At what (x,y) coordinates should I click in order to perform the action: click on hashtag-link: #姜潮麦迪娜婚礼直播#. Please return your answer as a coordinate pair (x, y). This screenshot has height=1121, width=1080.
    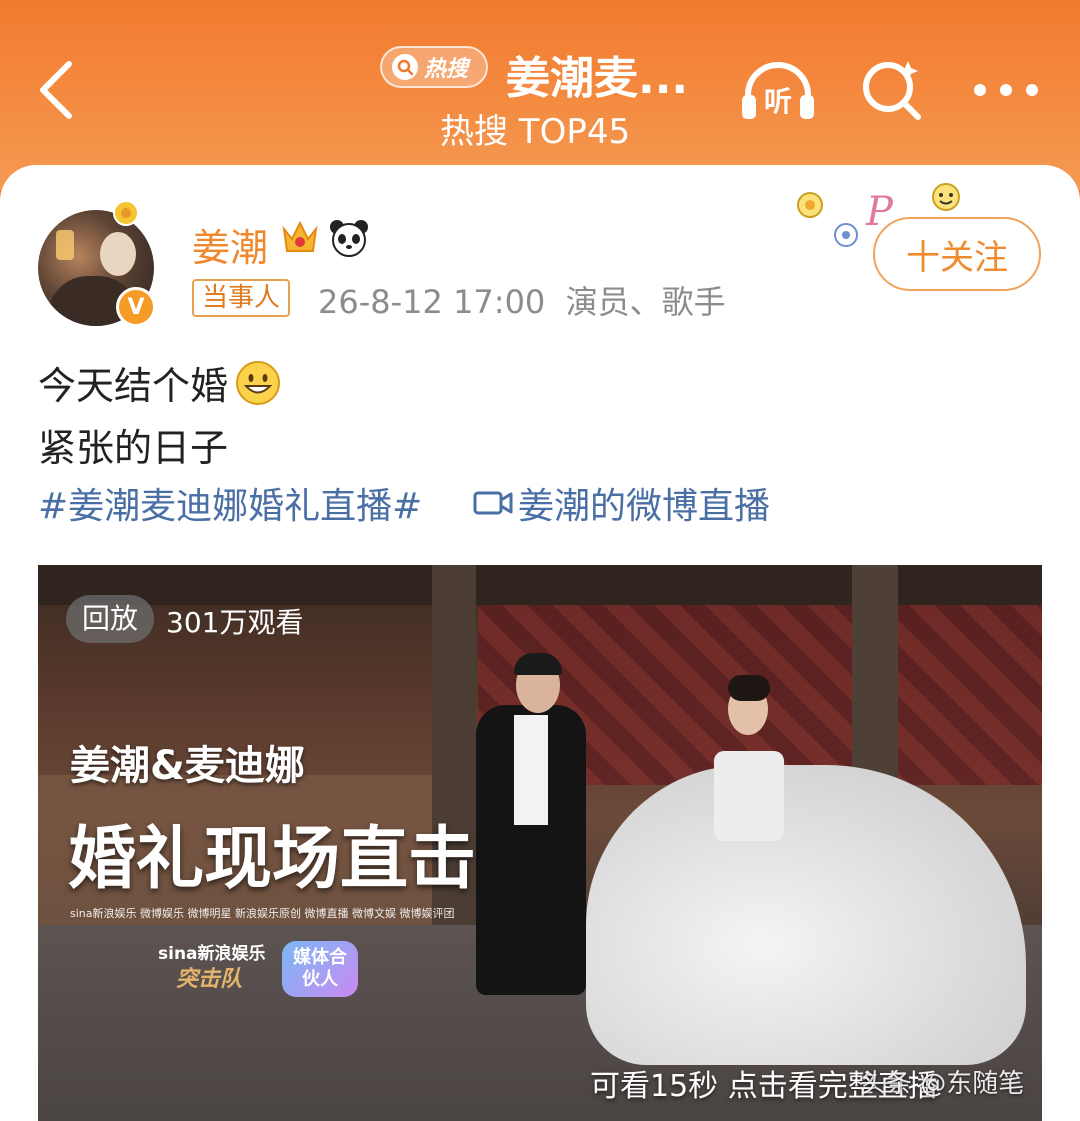
    Looking at the image, I should click on (230, 503).